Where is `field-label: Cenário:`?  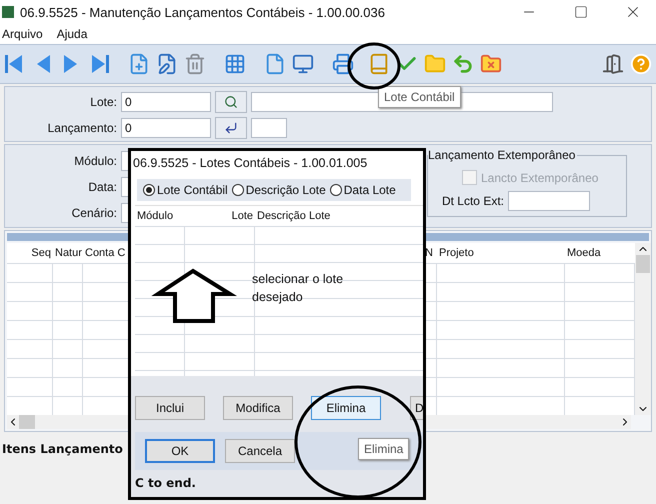 field-label: Cenário: is located at coordinates (93, 213).